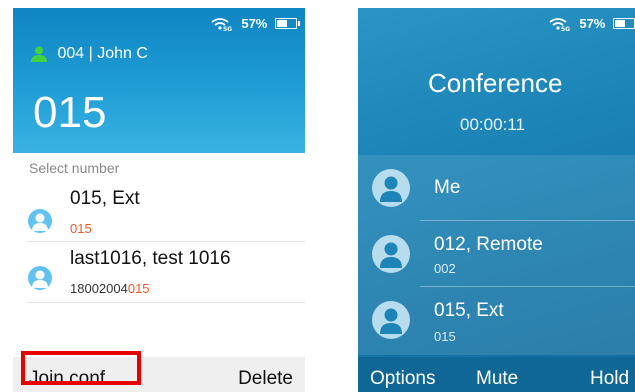 The width and height of the screenshot is (635, 392). What do you see at coordinates (497, 379) in the screenshot?
I see `mute-softkey: Mute` at bounding box center [497, 379].